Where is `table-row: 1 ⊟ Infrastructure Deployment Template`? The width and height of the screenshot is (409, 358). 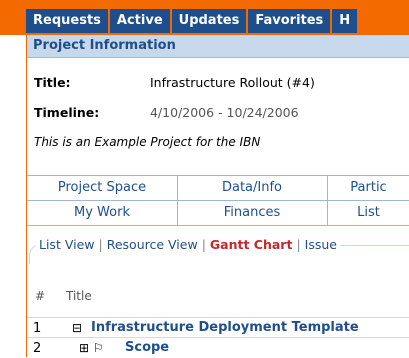
table-row: 1 ⊟ Infrastructure Deployment Template is located at coordinates (218, 327).